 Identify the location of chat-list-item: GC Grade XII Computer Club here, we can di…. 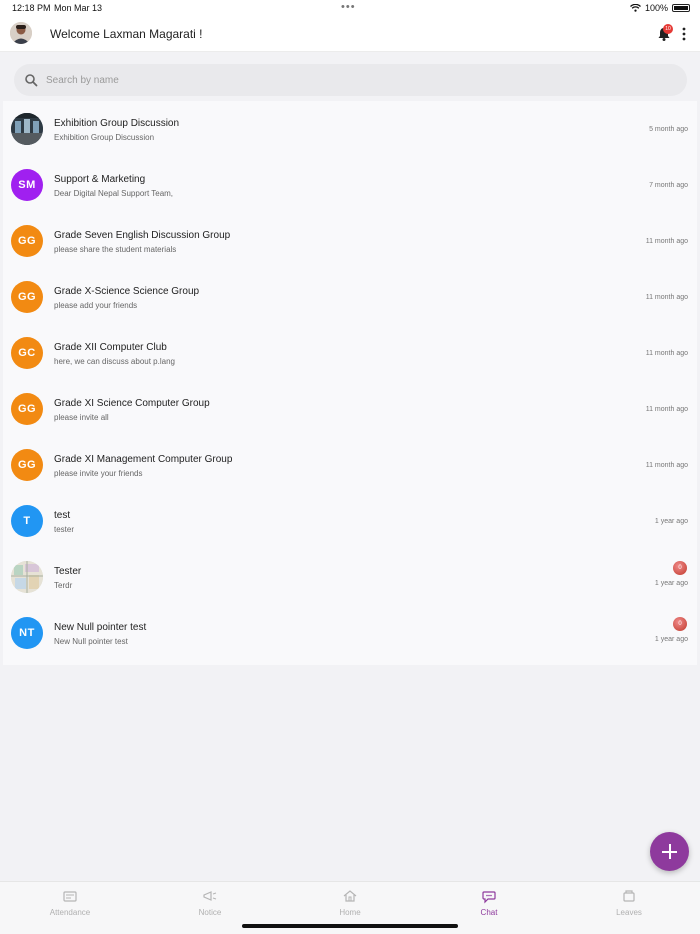
(350, 353).